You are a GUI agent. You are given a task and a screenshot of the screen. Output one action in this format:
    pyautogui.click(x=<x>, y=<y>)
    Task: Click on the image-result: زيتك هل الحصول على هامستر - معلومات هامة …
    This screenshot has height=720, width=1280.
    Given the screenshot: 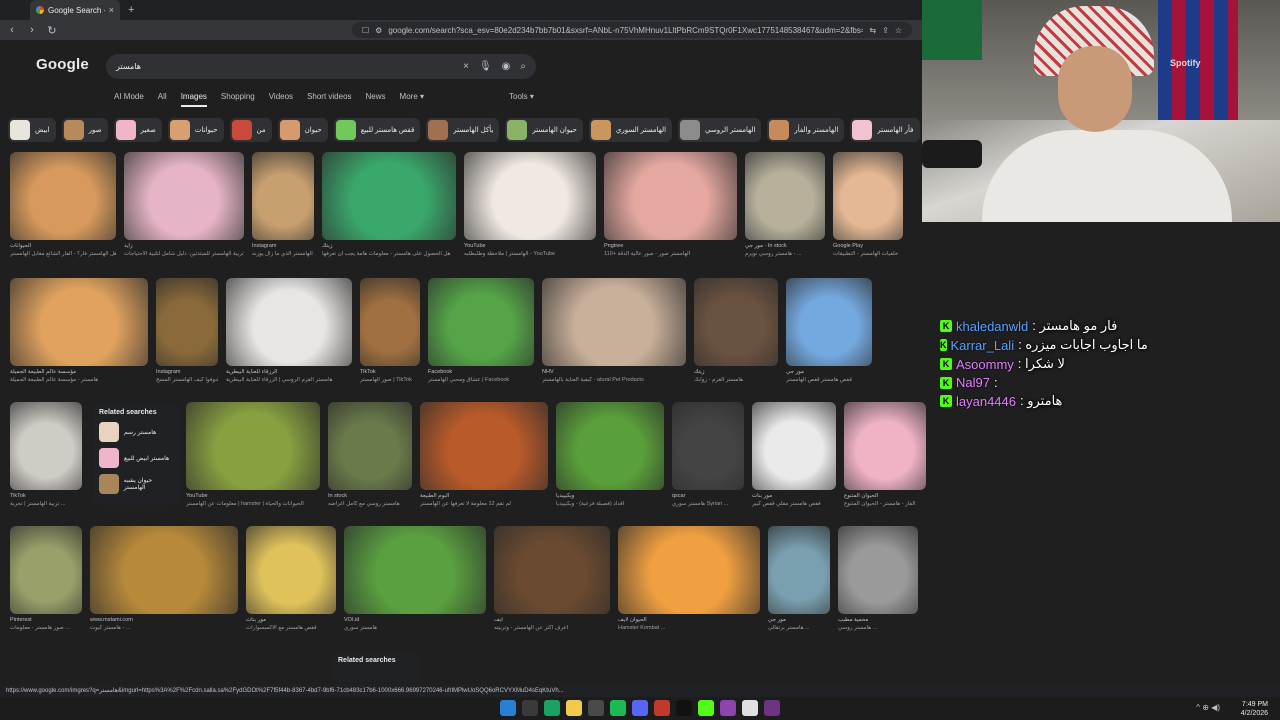 What is the action you would take?
    pyautogui.click(x=389, y=204)
    